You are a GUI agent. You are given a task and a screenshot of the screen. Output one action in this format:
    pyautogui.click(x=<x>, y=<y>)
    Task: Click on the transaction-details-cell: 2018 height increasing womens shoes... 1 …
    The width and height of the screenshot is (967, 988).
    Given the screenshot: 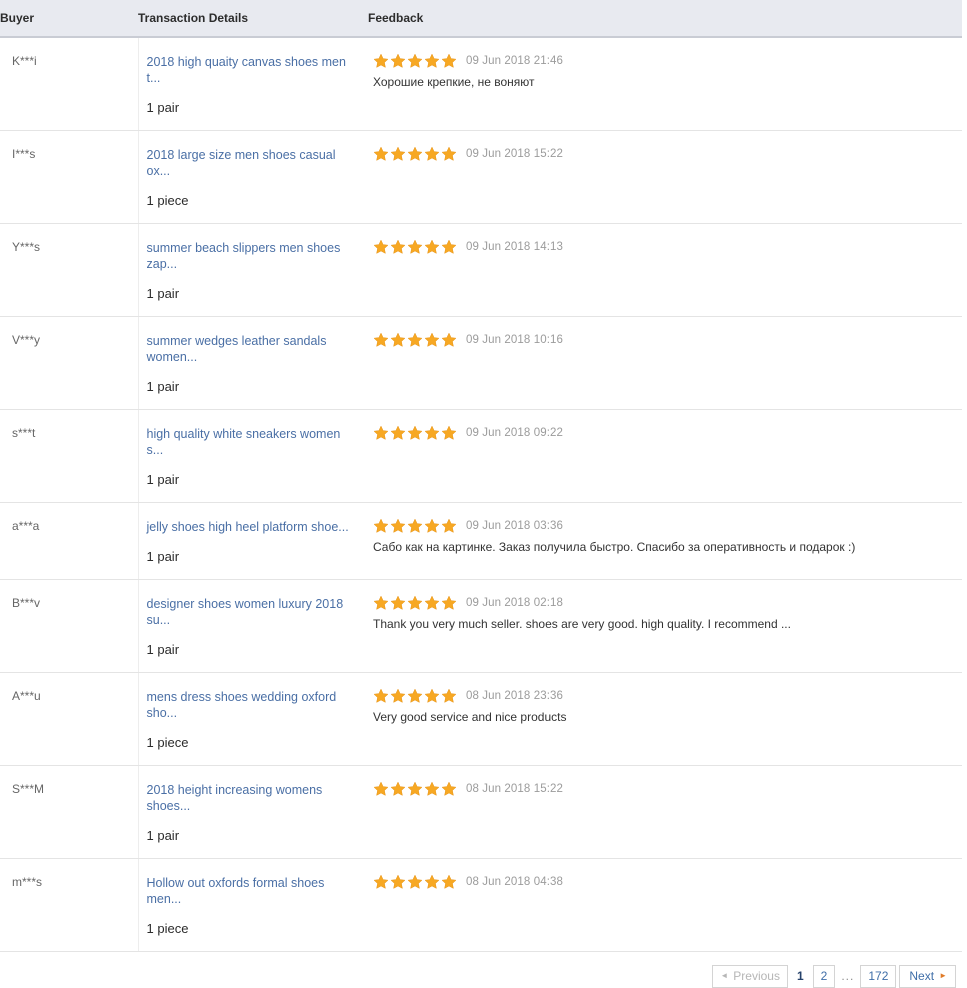 What is the action you would take?
    pyautogui.click(x=253, y=812)
    